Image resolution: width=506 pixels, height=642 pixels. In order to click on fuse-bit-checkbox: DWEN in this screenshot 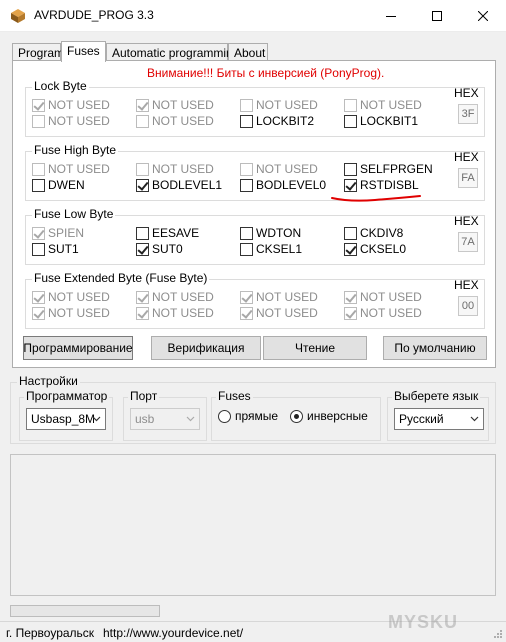, I will do `click(58, 185)`.